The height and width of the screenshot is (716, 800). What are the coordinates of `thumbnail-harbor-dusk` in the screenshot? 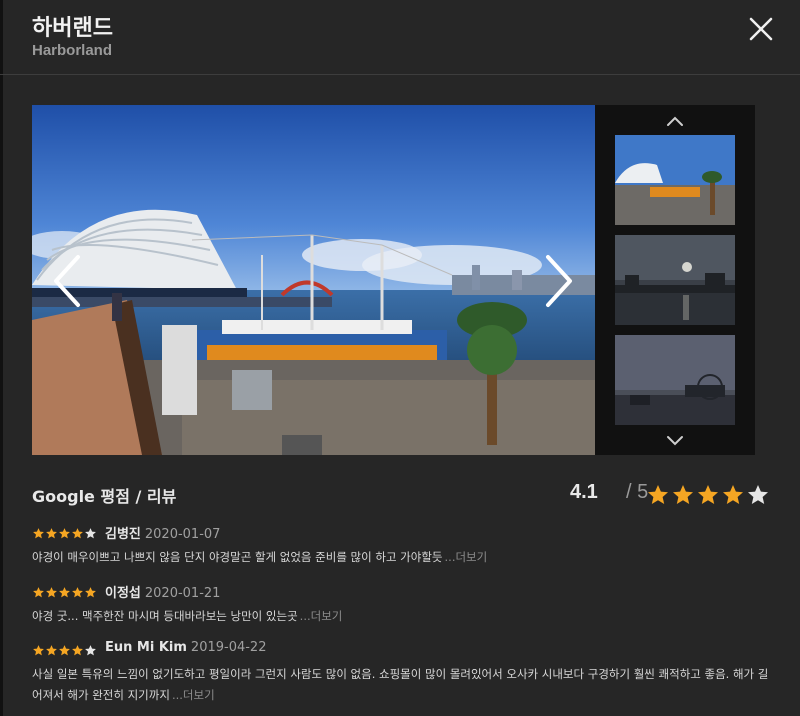 It's located at (675, 280).